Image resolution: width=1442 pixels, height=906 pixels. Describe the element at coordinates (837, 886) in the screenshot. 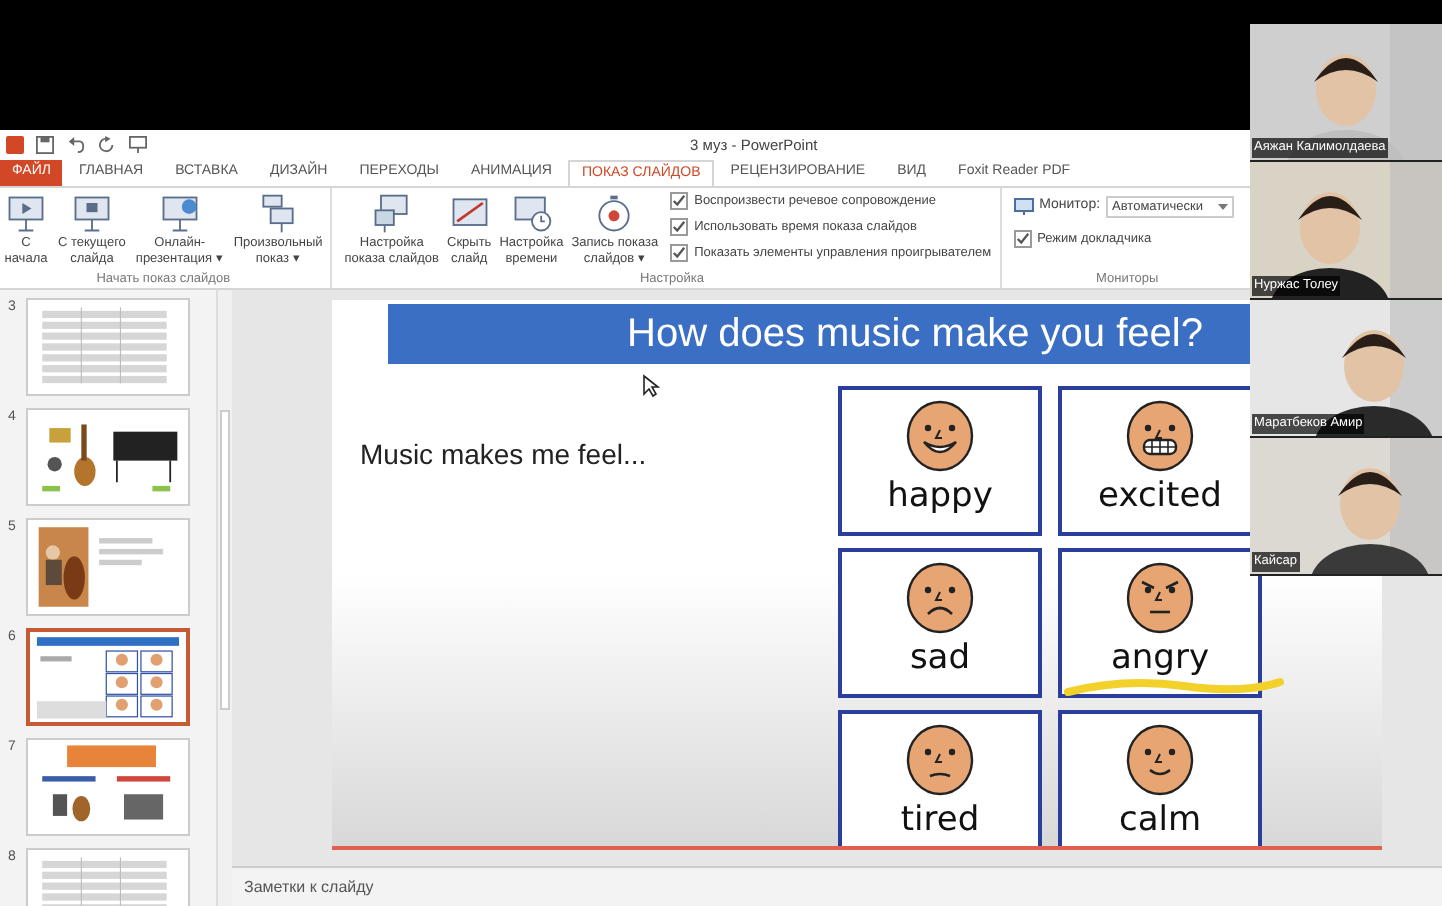

I see `notes-bar: Заметки к слайду` at that location.